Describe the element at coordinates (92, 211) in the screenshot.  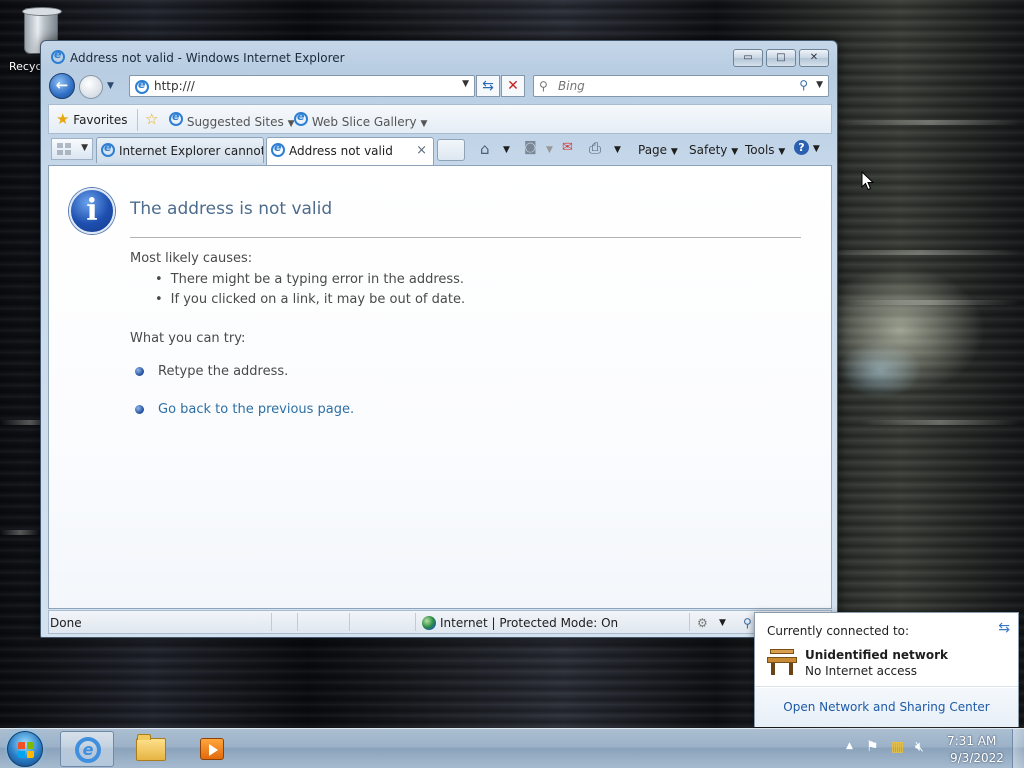
I see `info-icon: i` at that location.